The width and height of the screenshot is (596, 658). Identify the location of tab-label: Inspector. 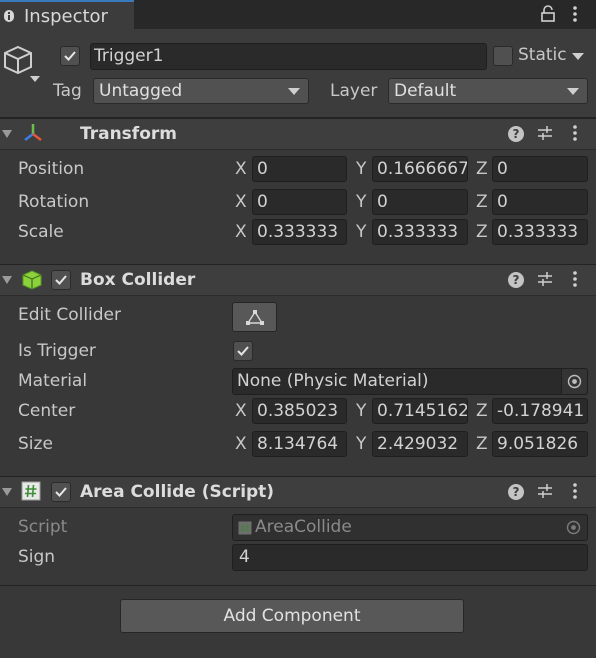
(66, 16).